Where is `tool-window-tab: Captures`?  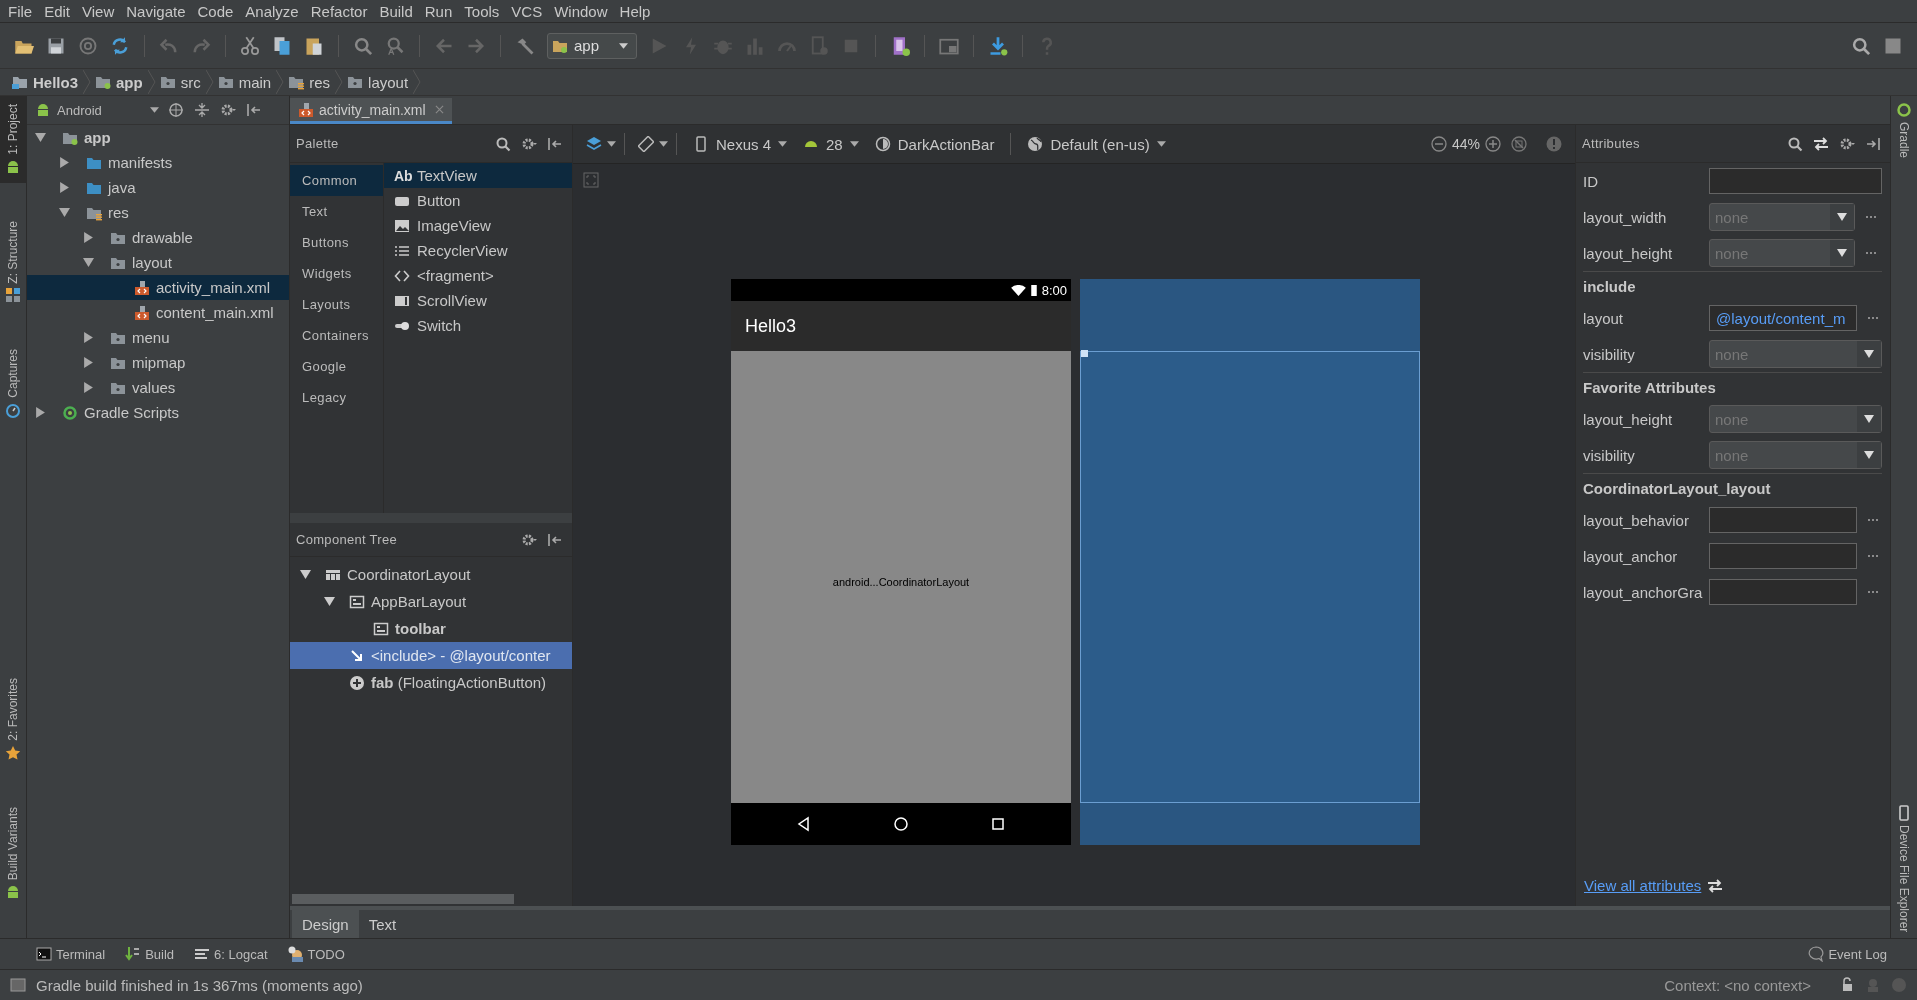
tool-window-tab: Captures is located at coordinates (13, 384).